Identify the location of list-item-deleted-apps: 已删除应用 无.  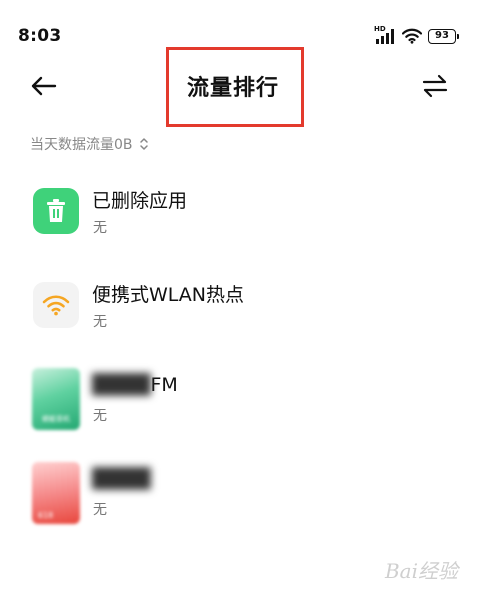
(239, 215).